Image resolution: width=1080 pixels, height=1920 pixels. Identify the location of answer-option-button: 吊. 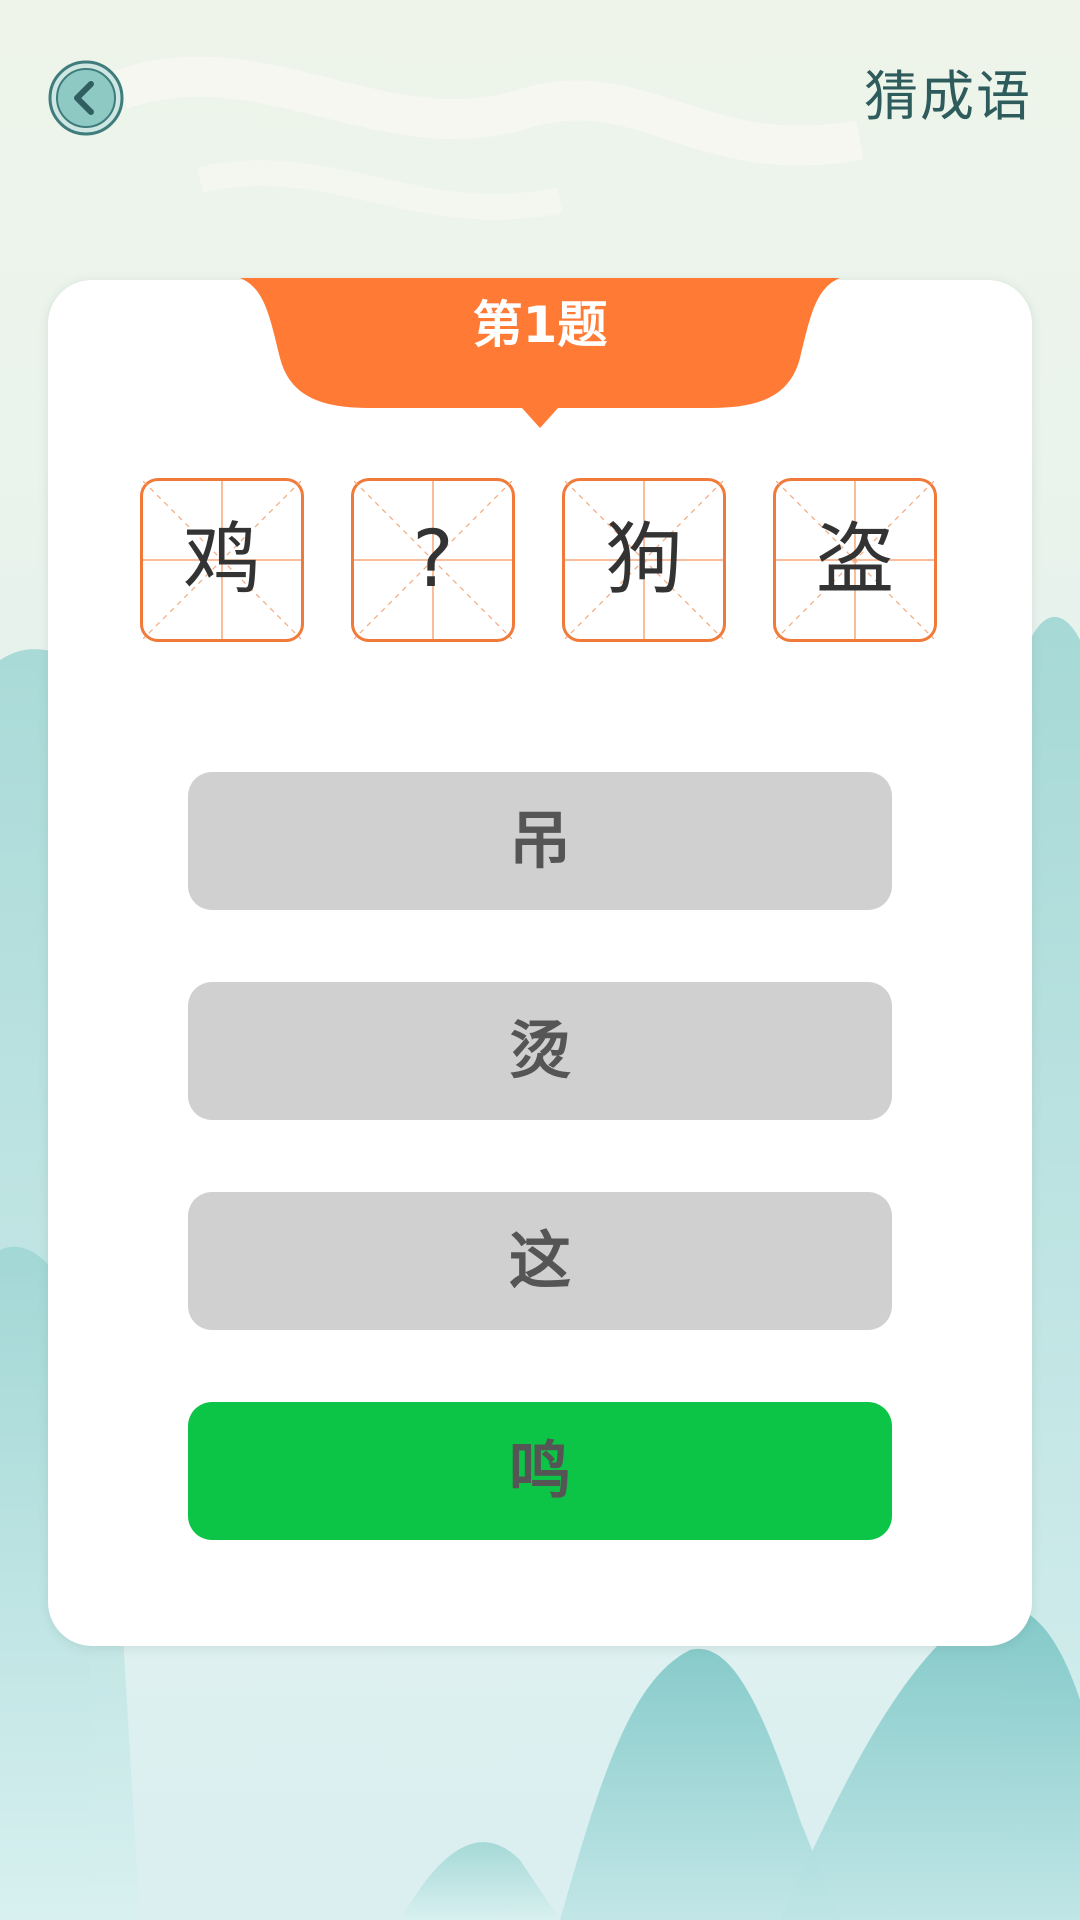
(540, 841).